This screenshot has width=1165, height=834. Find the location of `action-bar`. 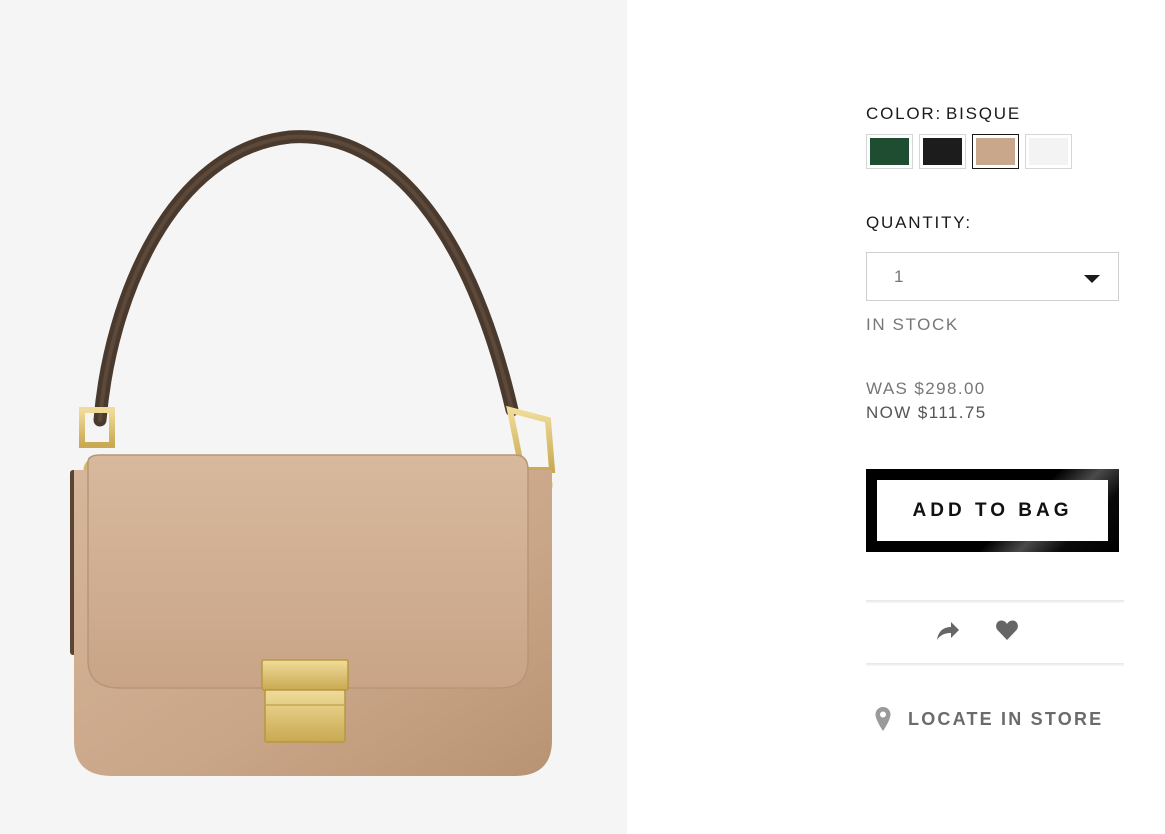

action-bar is located at coordinates (995, 633).